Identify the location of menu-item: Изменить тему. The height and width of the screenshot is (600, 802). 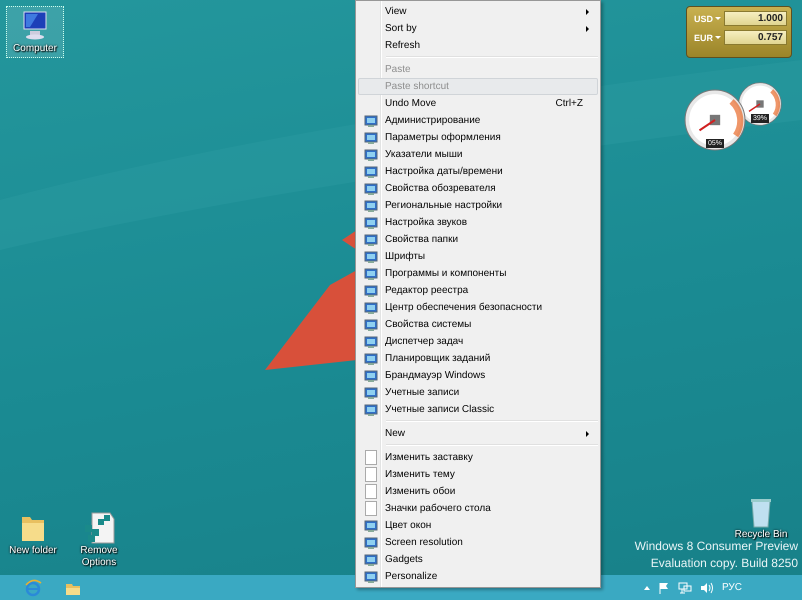
(478, 474).